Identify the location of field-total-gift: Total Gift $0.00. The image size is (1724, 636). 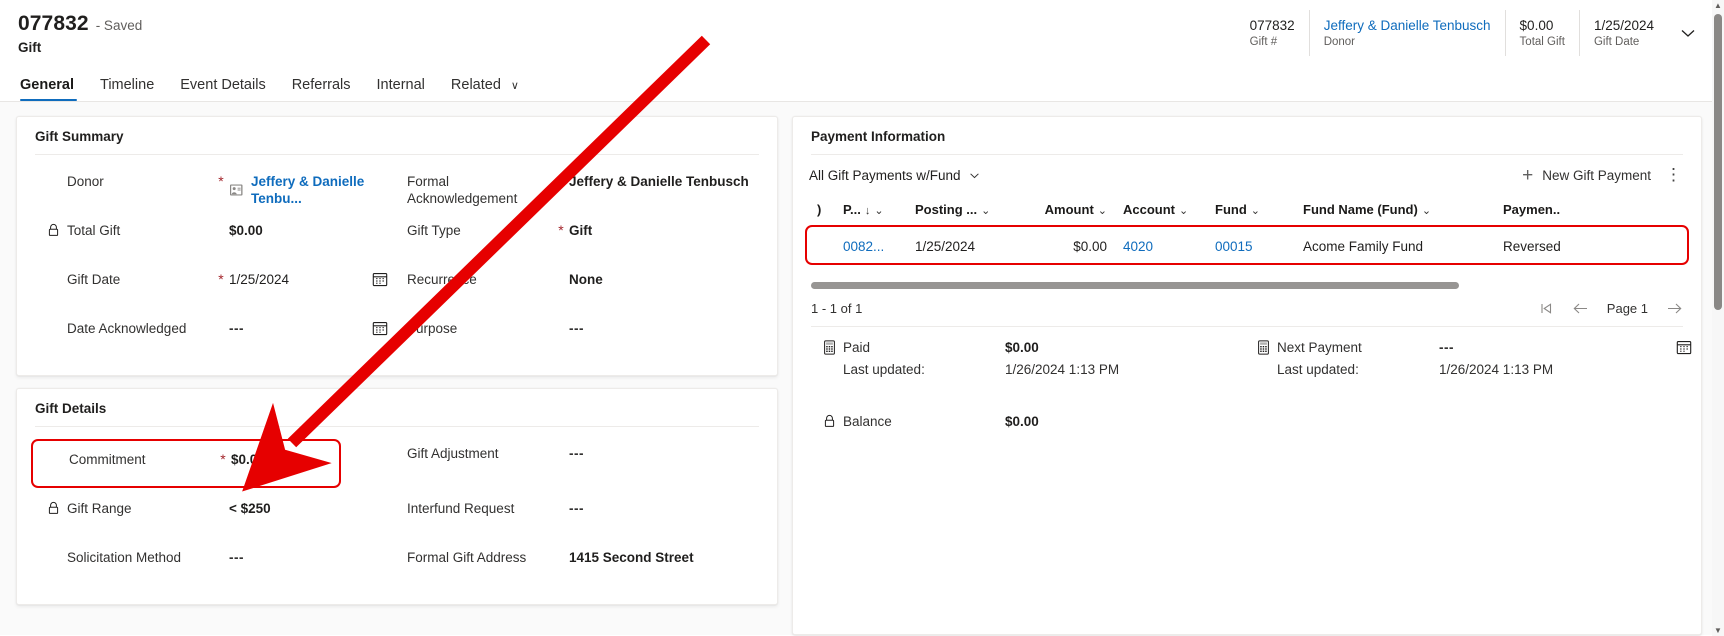
(222, 238).